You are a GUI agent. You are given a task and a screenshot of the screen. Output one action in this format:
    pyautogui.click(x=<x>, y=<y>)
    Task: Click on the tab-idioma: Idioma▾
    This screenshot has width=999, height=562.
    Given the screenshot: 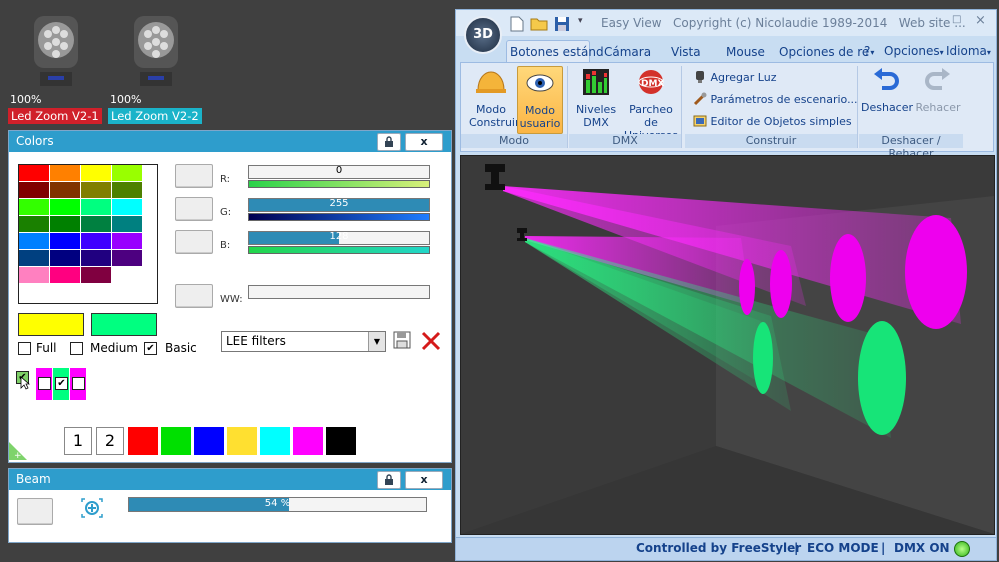 What is the action you would take?
    pyautogui.click(x=968, y=54)
    